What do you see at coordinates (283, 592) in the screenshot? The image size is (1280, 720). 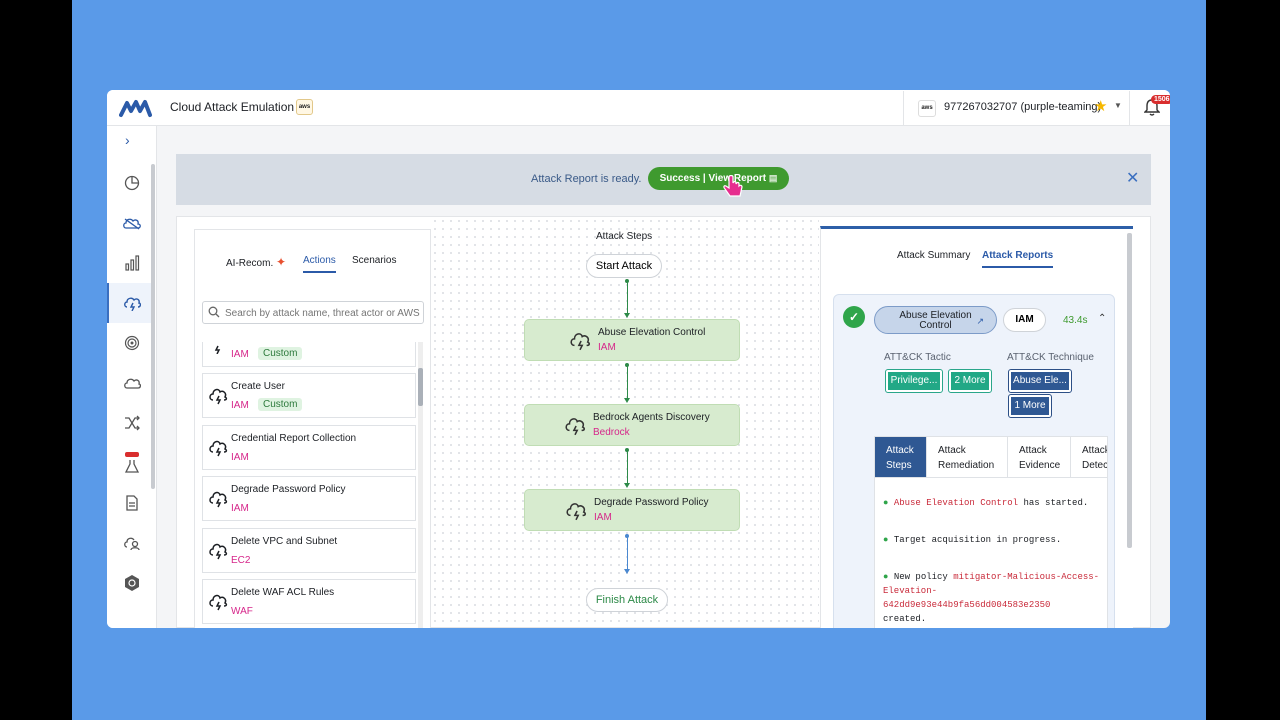 I see `action-name: Delete WAF ACL Rules` at bounding box center [283, 592].